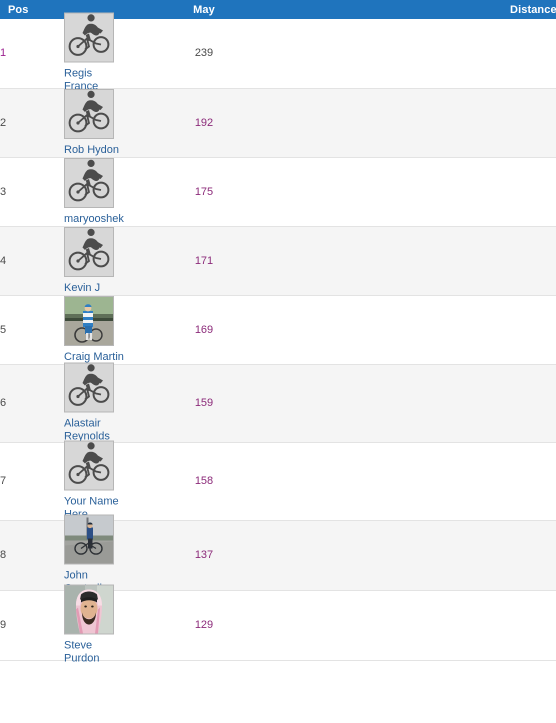 This screenshot has width=556, height=723. What do you see at coordinates (444, 260) in the screenshot?
I see `cell-distance-value: 171` at bounding box center [444, 260].